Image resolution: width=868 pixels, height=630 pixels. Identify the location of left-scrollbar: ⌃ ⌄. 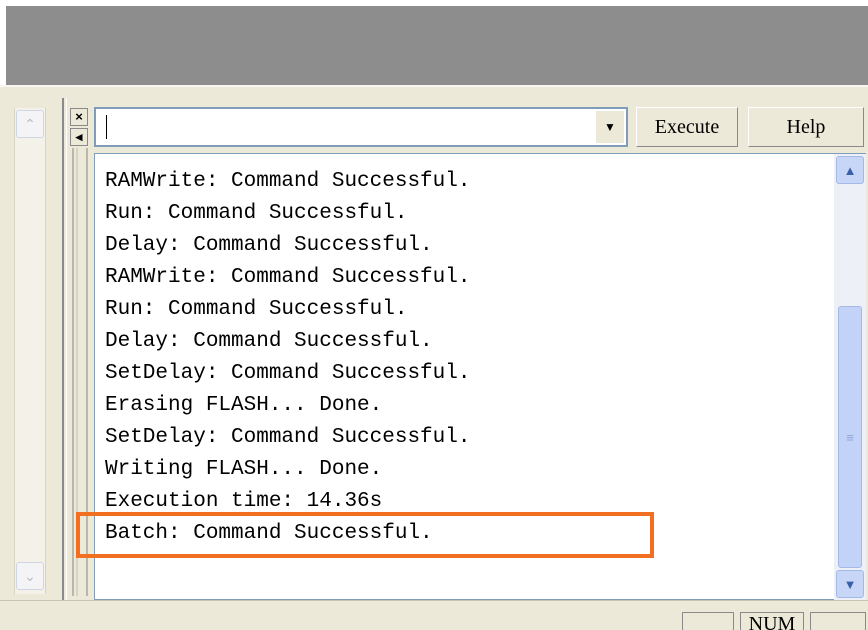
(30, 351).